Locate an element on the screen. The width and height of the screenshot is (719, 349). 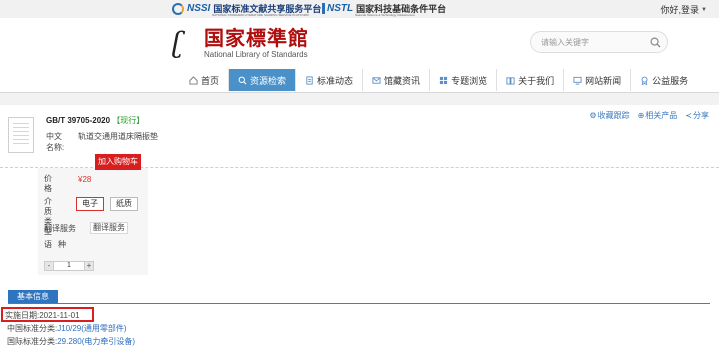
ics-link: 29.280(电力牵引设备) is located at coordinates (96, 341).